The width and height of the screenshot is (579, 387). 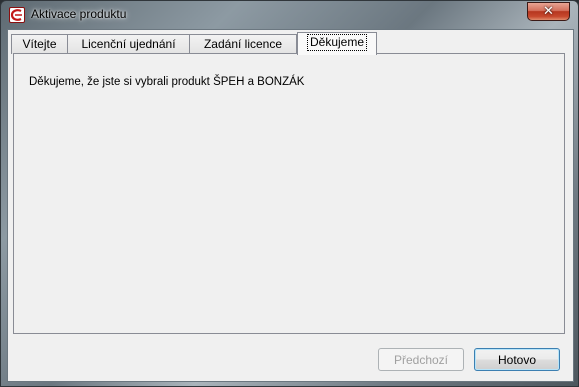 I want to click on tab-dekujeme: Děkujeme, so click(x=337, y=43).